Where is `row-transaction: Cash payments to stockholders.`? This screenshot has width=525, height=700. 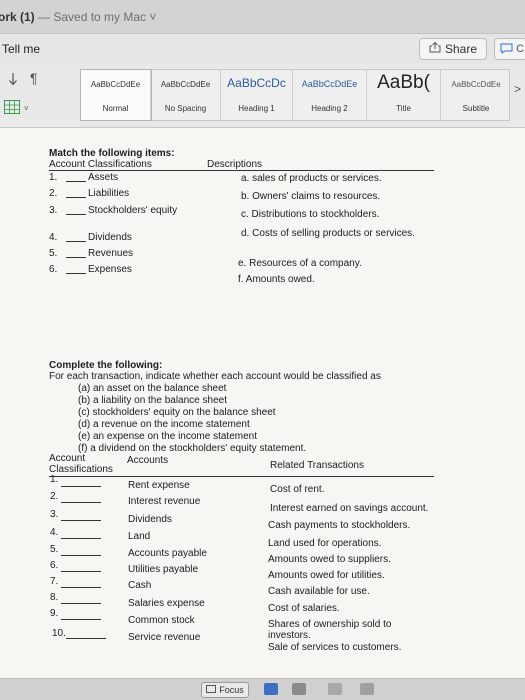
row-transaction: Cash payments to stockholders. is located at coordinates (339, 525).